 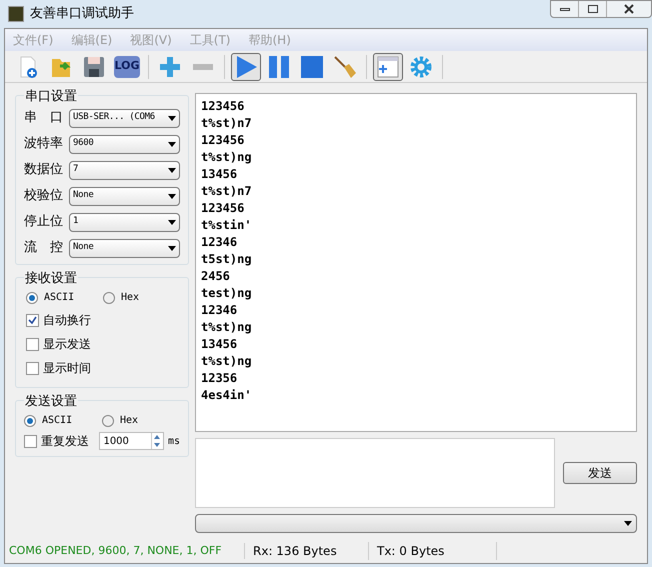 What do you see at coordinates (227, 293) in the screenshot?
I see `received-line: test)ng` at bounding box center [227, 293].